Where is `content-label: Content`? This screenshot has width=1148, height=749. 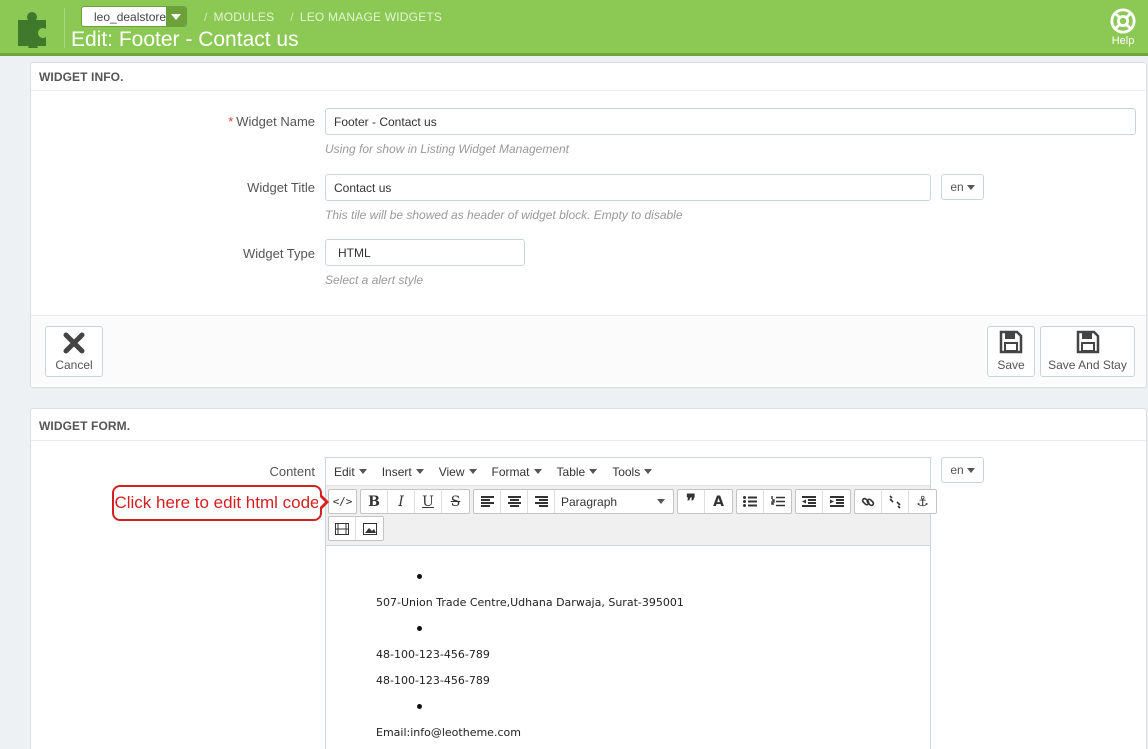
content-label: Content is located at coordinates (292, 471).